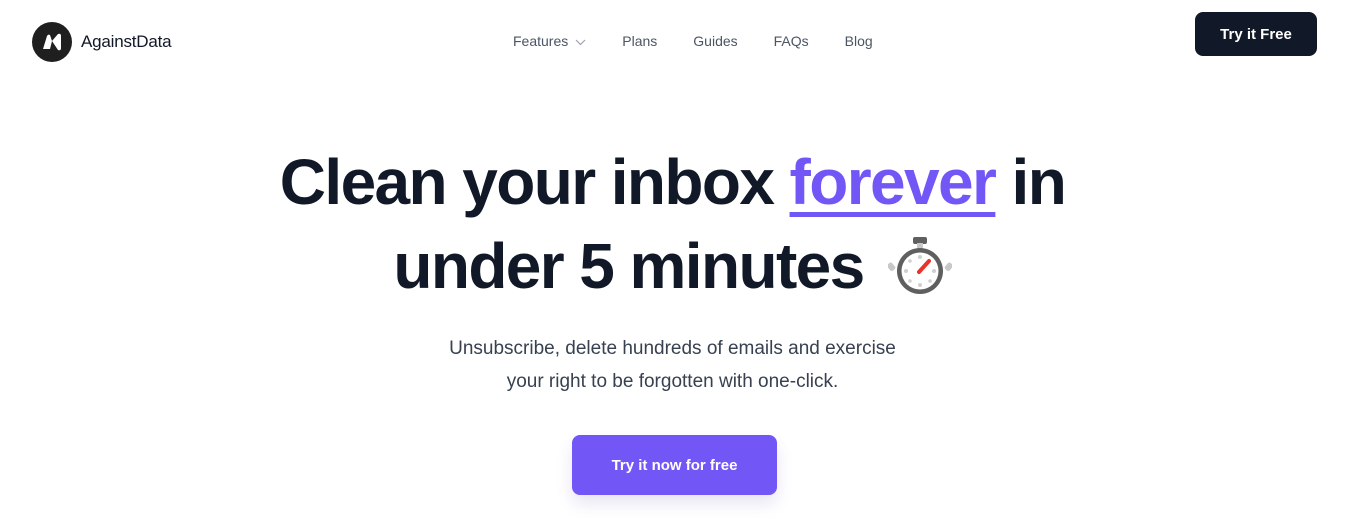 The image size is (1345, 518). Describe the element at coordinates (541, 41) in the screenshot. I see `nav-item-label: Features` at that location.